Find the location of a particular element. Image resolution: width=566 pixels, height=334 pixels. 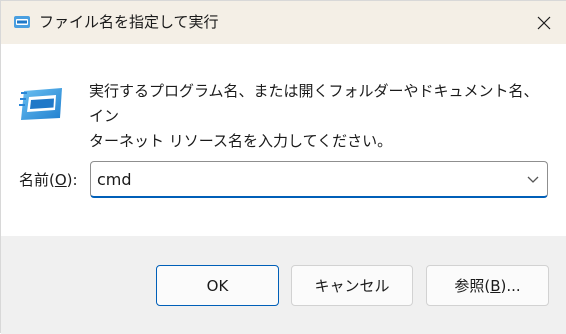

close-icon is located at coordinates (544, 22).